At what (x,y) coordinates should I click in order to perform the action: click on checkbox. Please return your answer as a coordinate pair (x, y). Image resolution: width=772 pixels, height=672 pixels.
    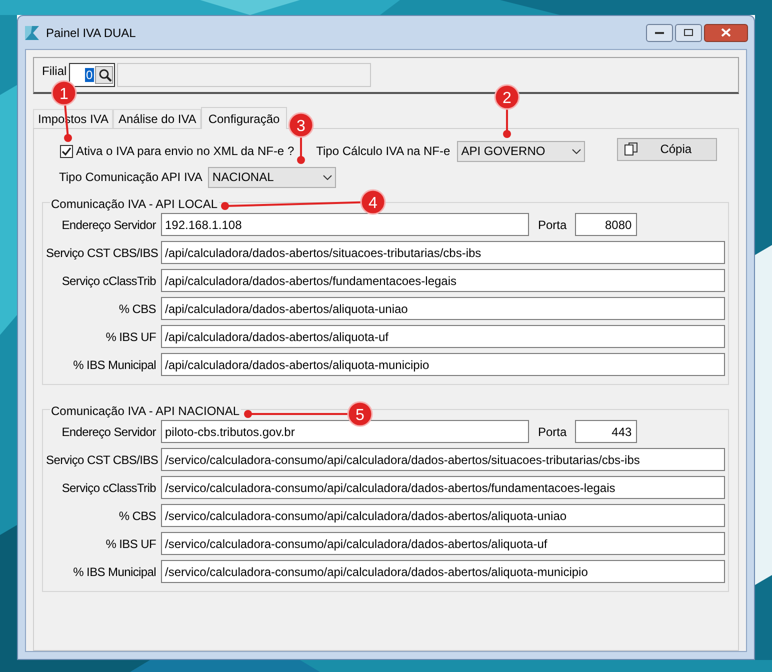
    Looking at the image, I should click on (66, 151).